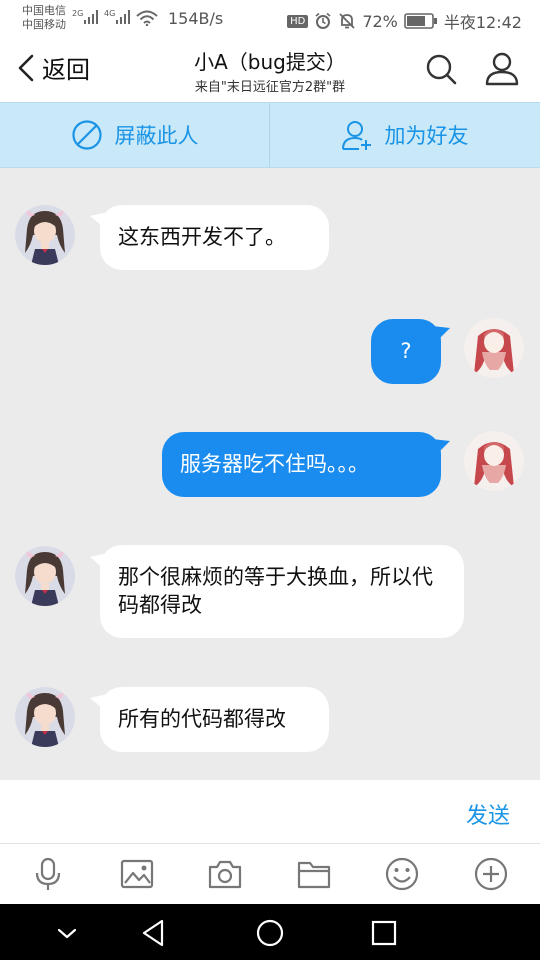 This screenshot has height=960, width=540. I want to click on message-text: 所有的代码都得改, so click(202, 719).